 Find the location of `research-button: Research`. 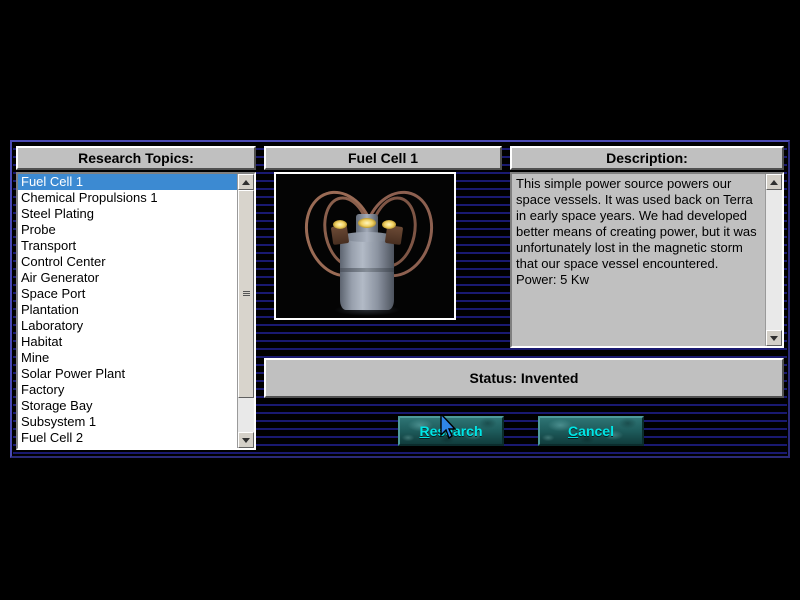

research-button: Research is located at coordinates (451, 431).